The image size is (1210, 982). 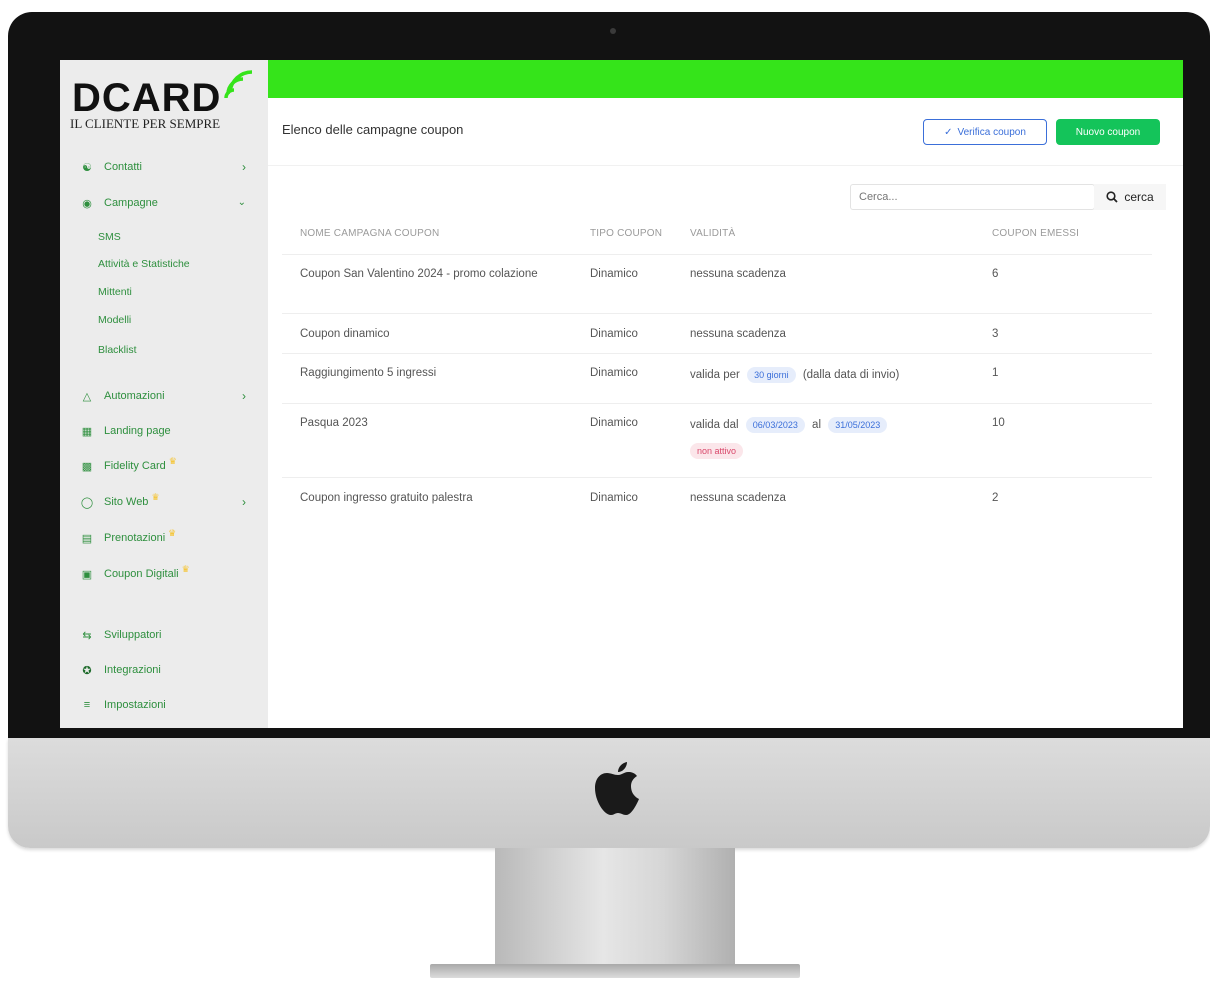 I want to click on column-header-validity: VALIDITÀ, so click(x=712, y=233).